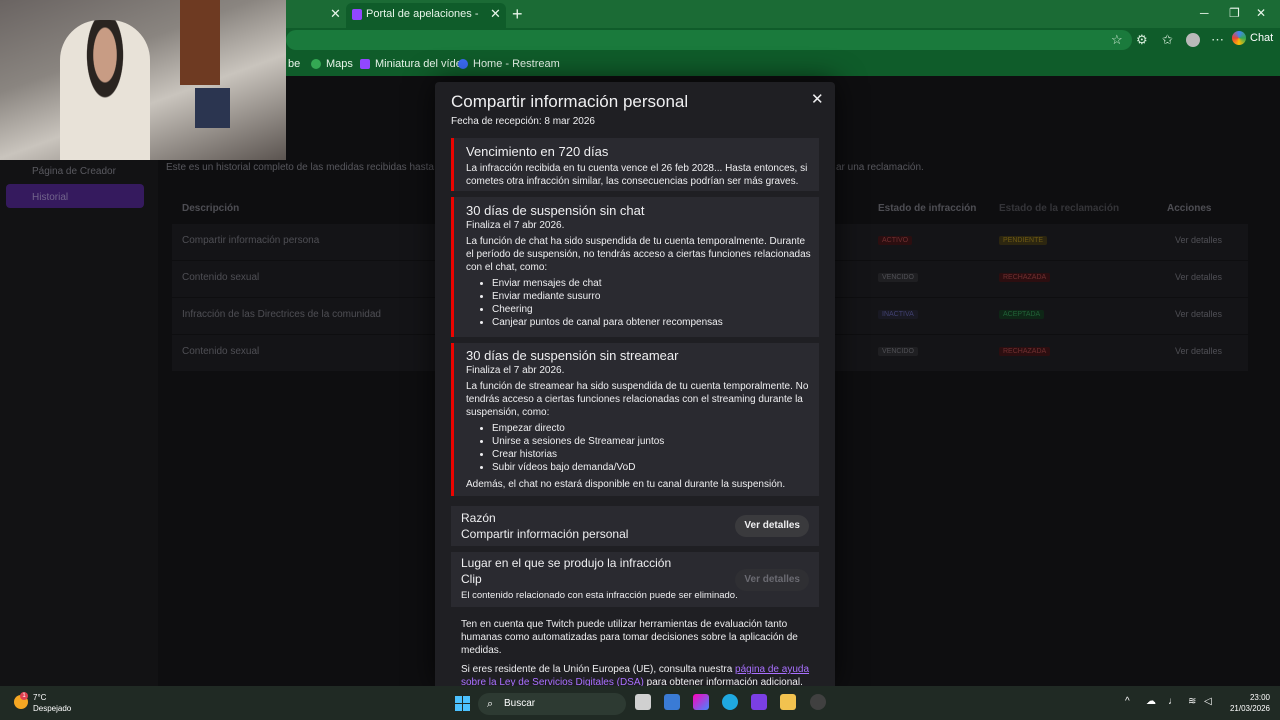 The image size is (1280, 720). Describe the element at coordinates (1245, 708) in the screenshot. I see `clock-date: 21/03/2026` at that location.